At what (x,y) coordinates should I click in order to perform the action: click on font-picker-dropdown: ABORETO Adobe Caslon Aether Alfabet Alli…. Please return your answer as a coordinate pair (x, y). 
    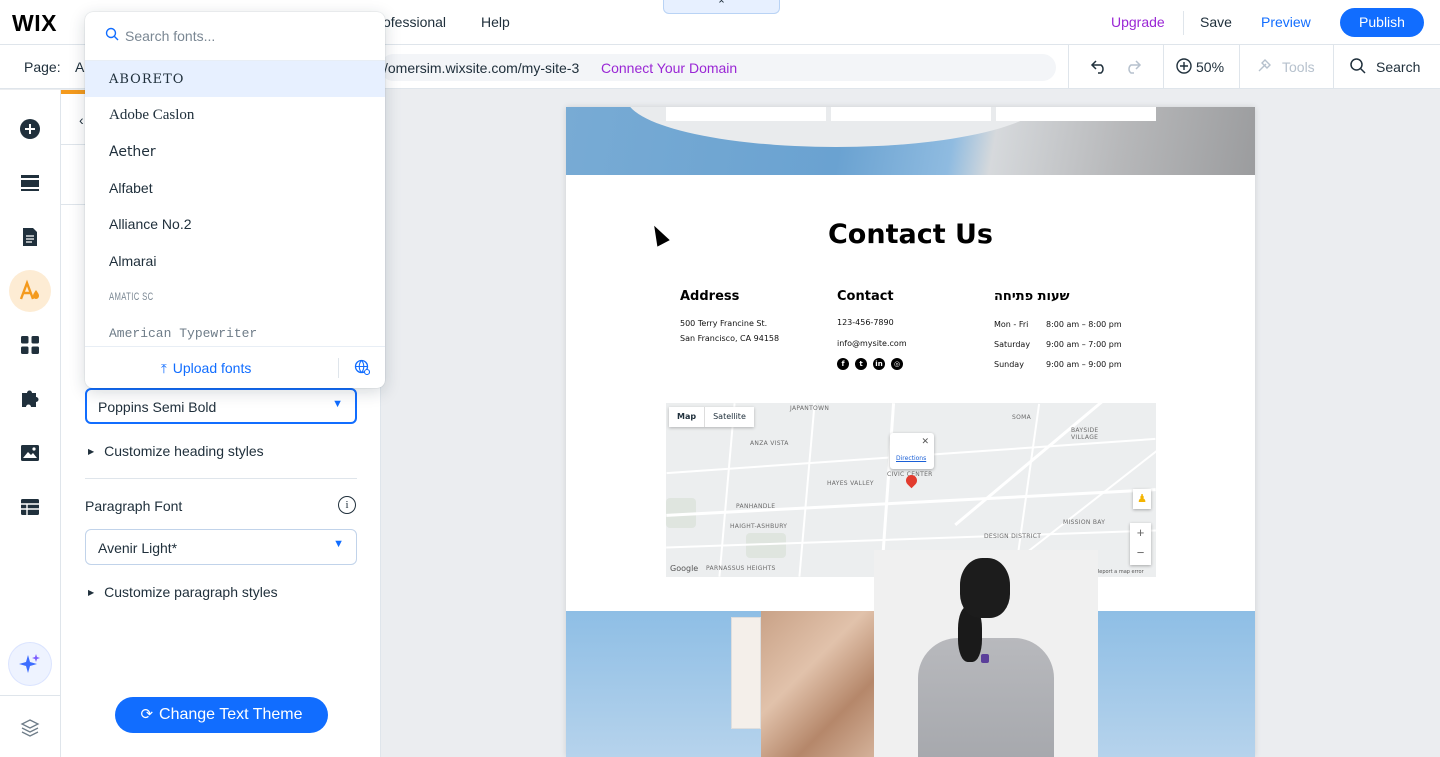
    Looking at the image, I should click on (235, 200).